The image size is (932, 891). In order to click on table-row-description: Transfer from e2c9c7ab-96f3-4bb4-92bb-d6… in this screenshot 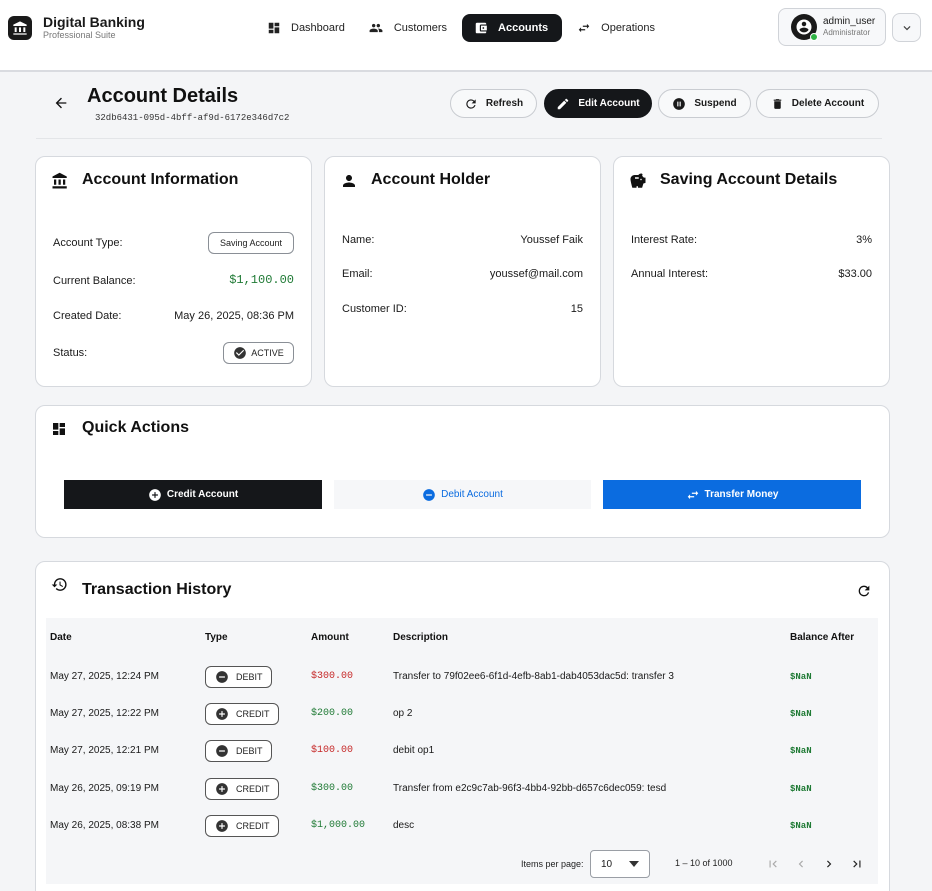, I will do `click(530, 788)`.